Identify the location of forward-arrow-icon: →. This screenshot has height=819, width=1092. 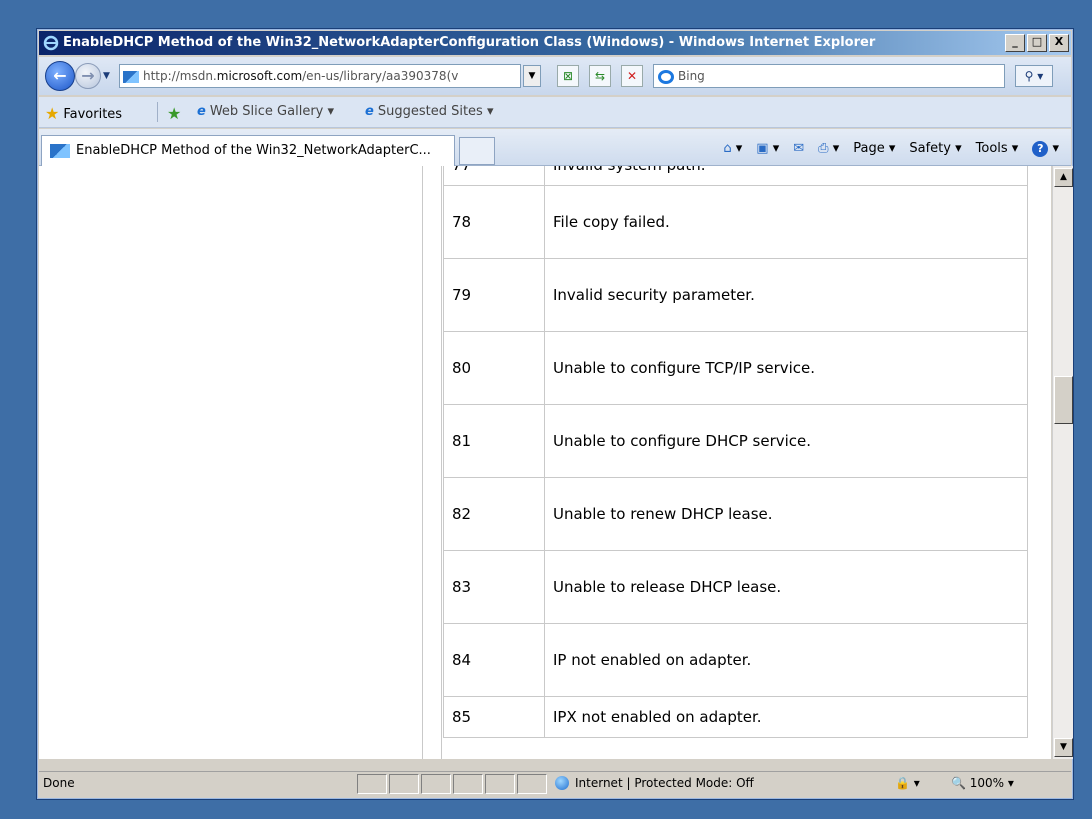
(88, 75).